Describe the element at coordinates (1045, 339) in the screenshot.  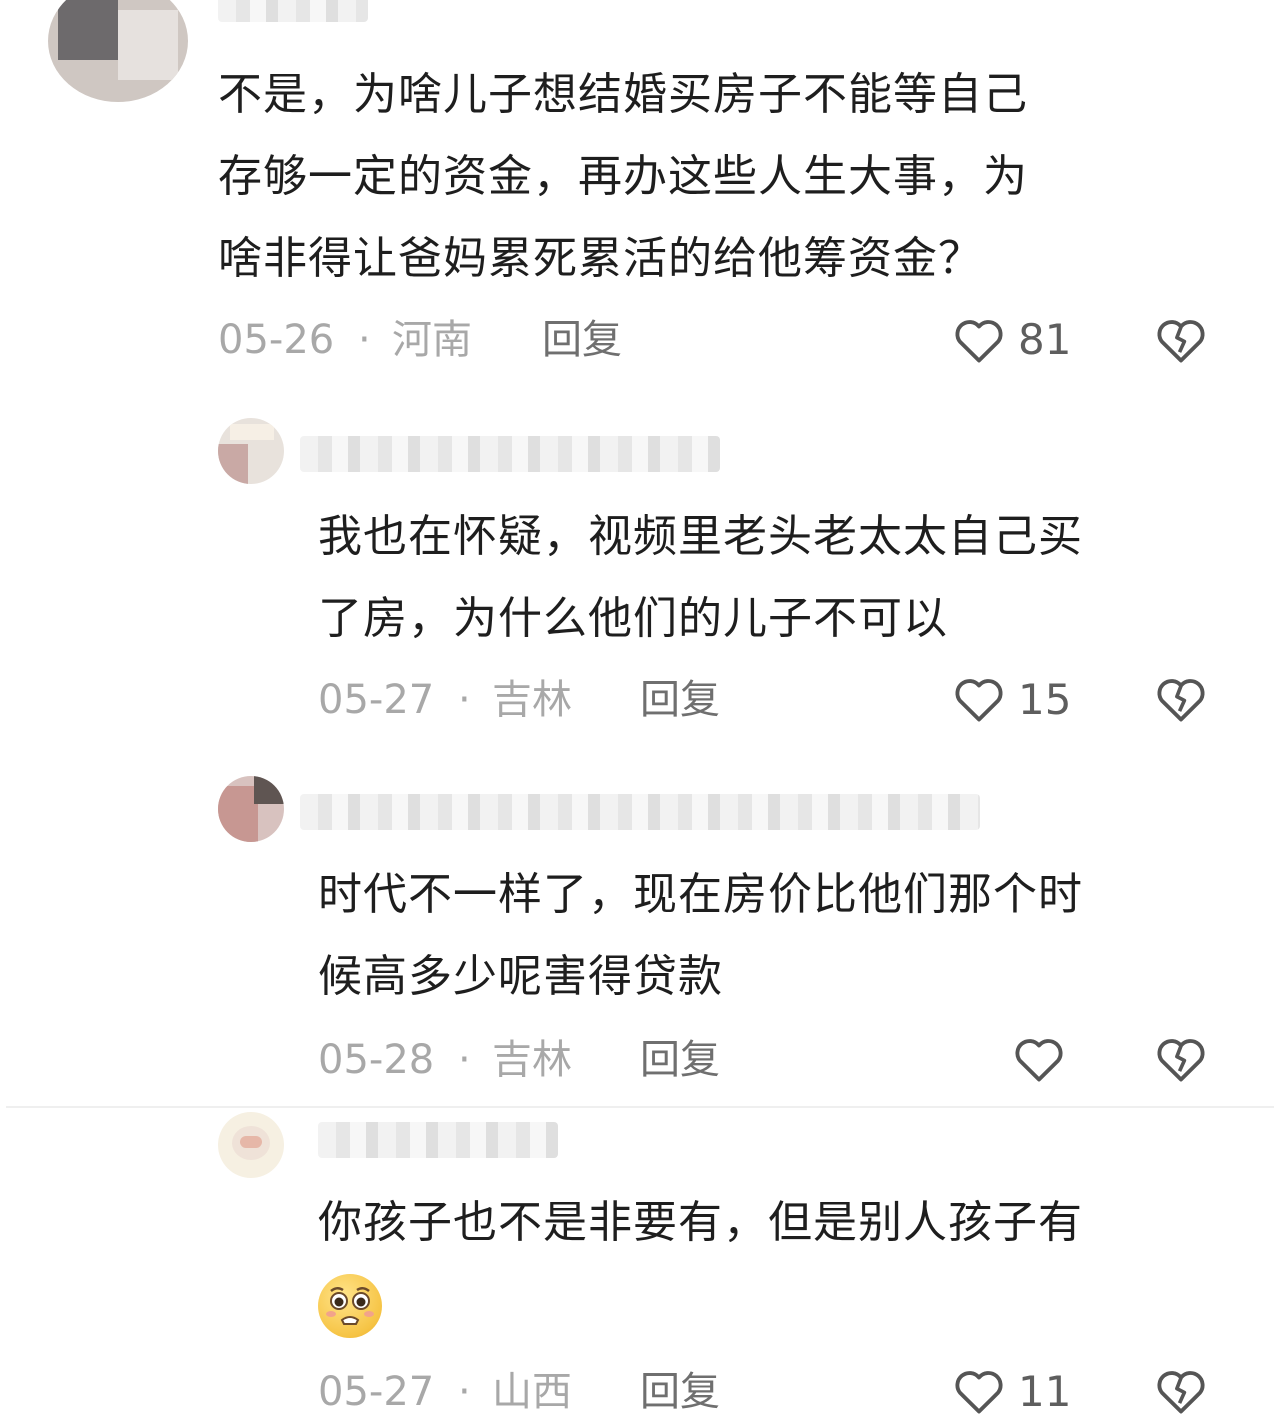
I see `like-count: 81` at that location.